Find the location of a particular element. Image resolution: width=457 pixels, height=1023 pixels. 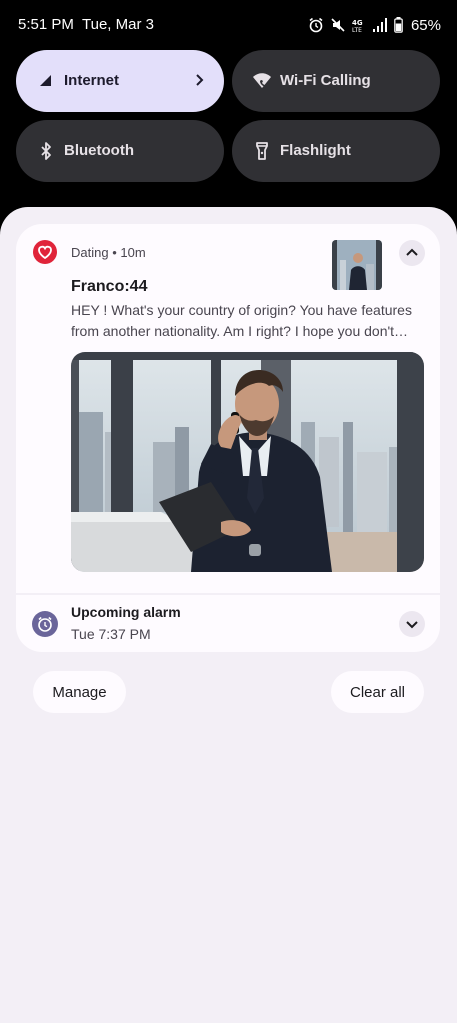

svg-text: 4G is located at coordinates (357, 23).